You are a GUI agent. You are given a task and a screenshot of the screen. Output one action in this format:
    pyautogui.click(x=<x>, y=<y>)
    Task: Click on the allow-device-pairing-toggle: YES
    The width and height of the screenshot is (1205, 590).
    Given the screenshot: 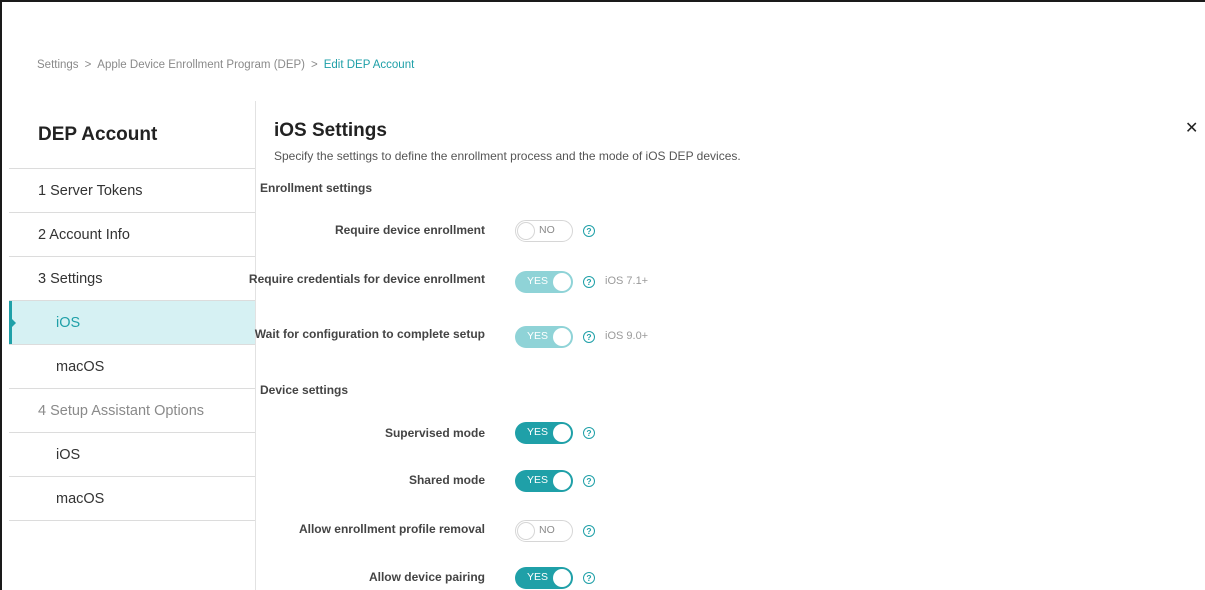 What is the action you would take?
    pyautogui.click(x=544, y=578)
    